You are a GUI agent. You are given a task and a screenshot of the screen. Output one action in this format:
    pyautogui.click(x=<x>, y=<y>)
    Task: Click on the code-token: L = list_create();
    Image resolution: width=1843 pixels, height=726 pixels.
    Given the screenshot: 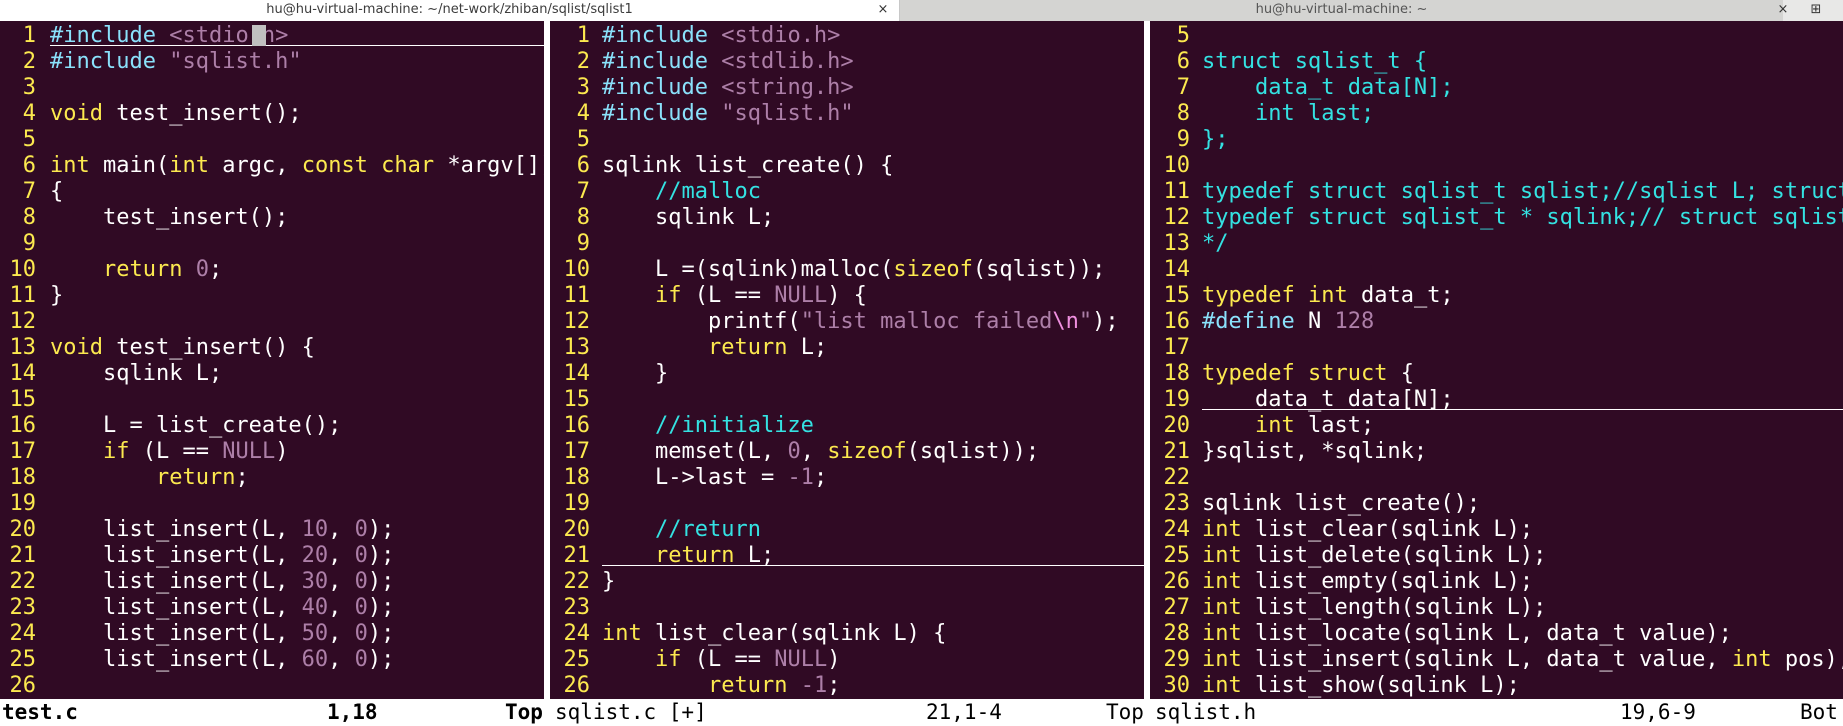 What is the action you would take?
    pyautogui.click(x=196, y=425)
    